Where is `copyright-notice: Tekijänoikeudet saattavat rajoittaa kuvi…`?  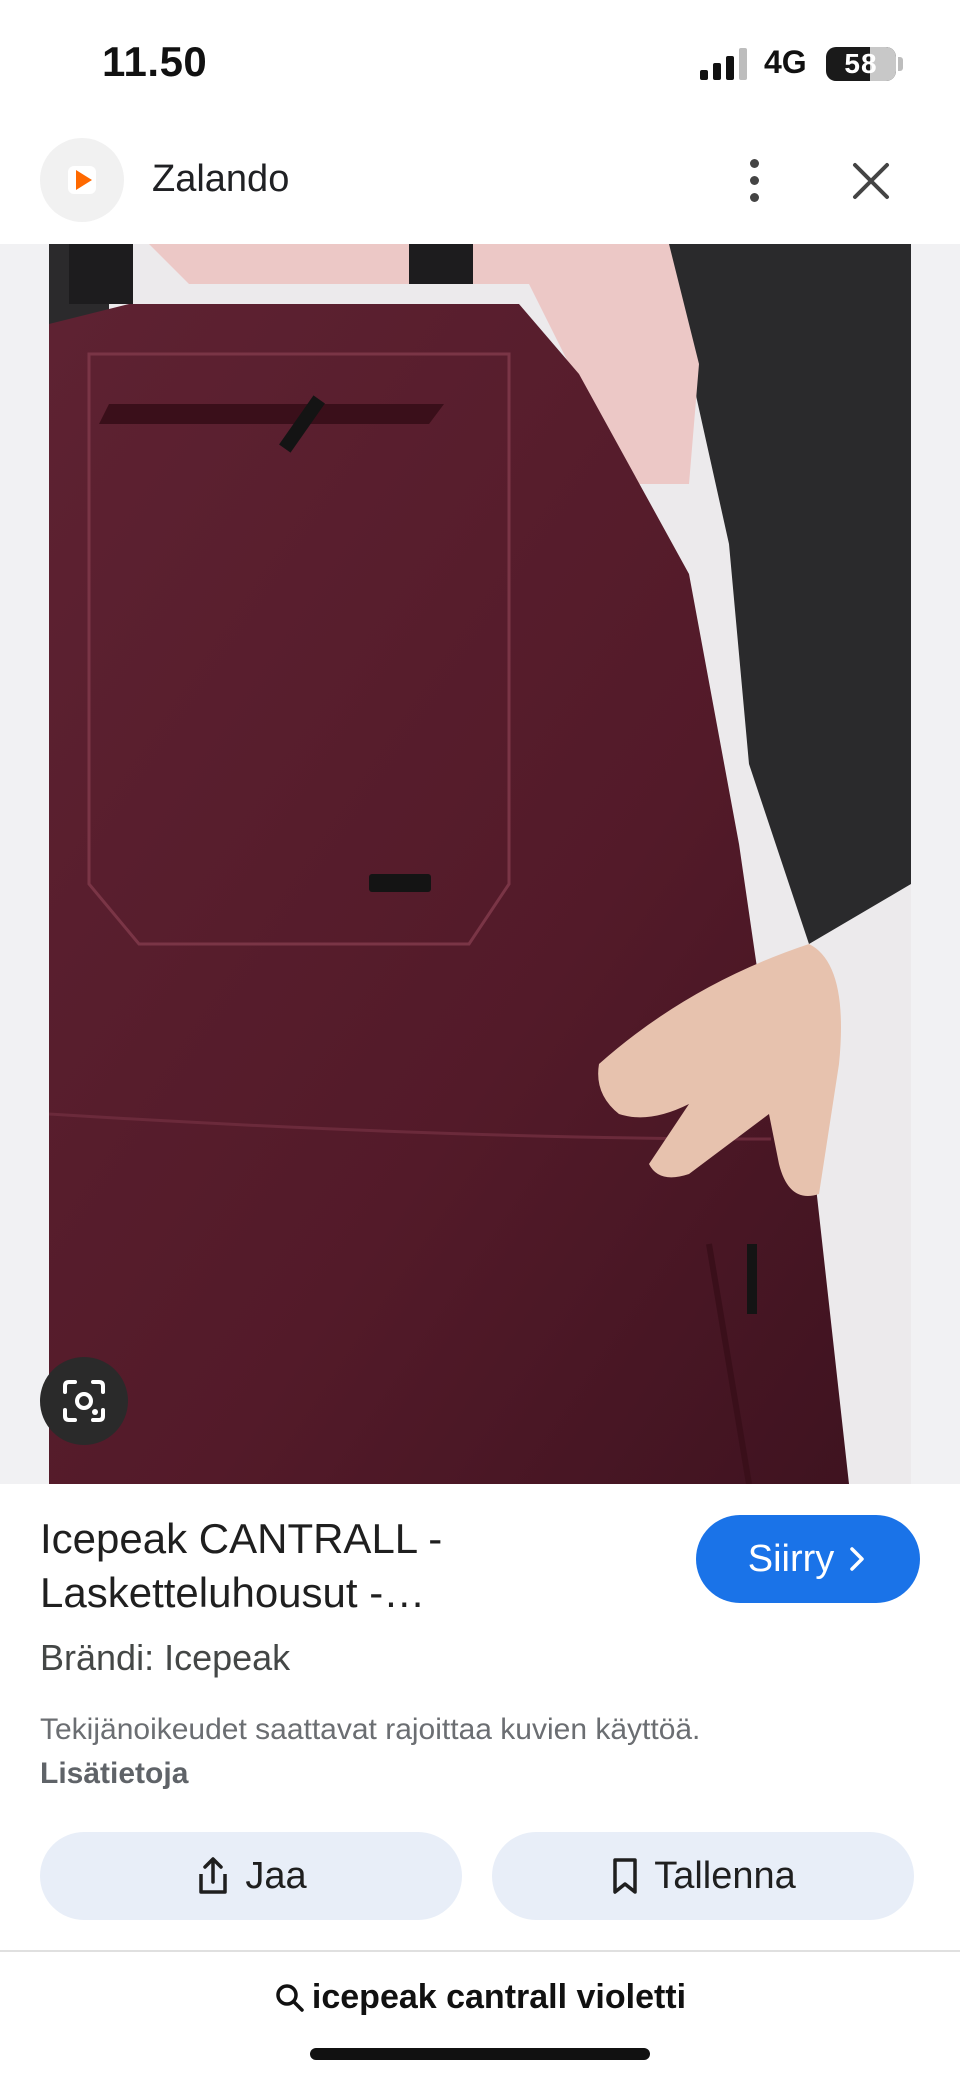 copyright-notice: Tekijänoikeudet saattavat rajoittaa kuvi… is located at coordinates (390, 1752).